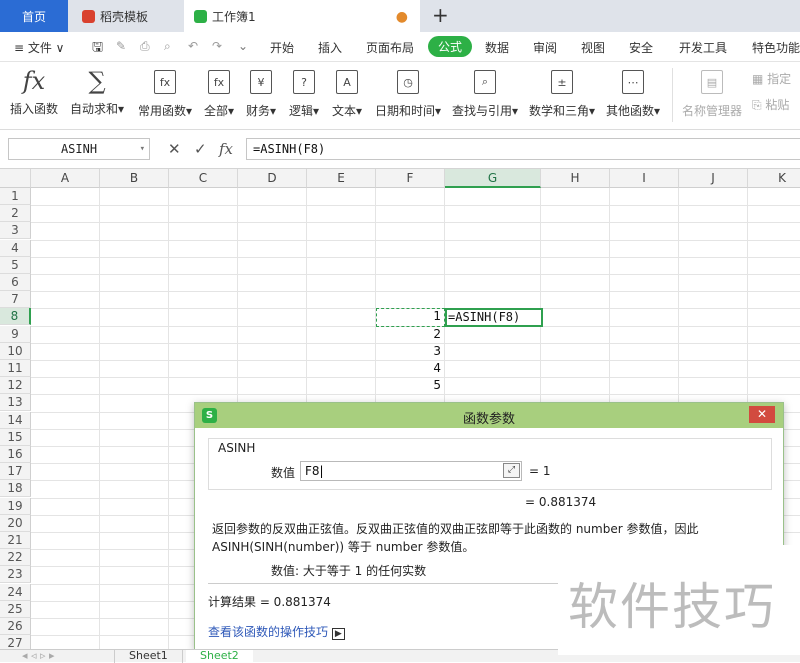 This screenshot has width=800, height=663. Describe the element at coordinates (15, 454) in the screenshot. I see `row-header-16: 16` at that location.